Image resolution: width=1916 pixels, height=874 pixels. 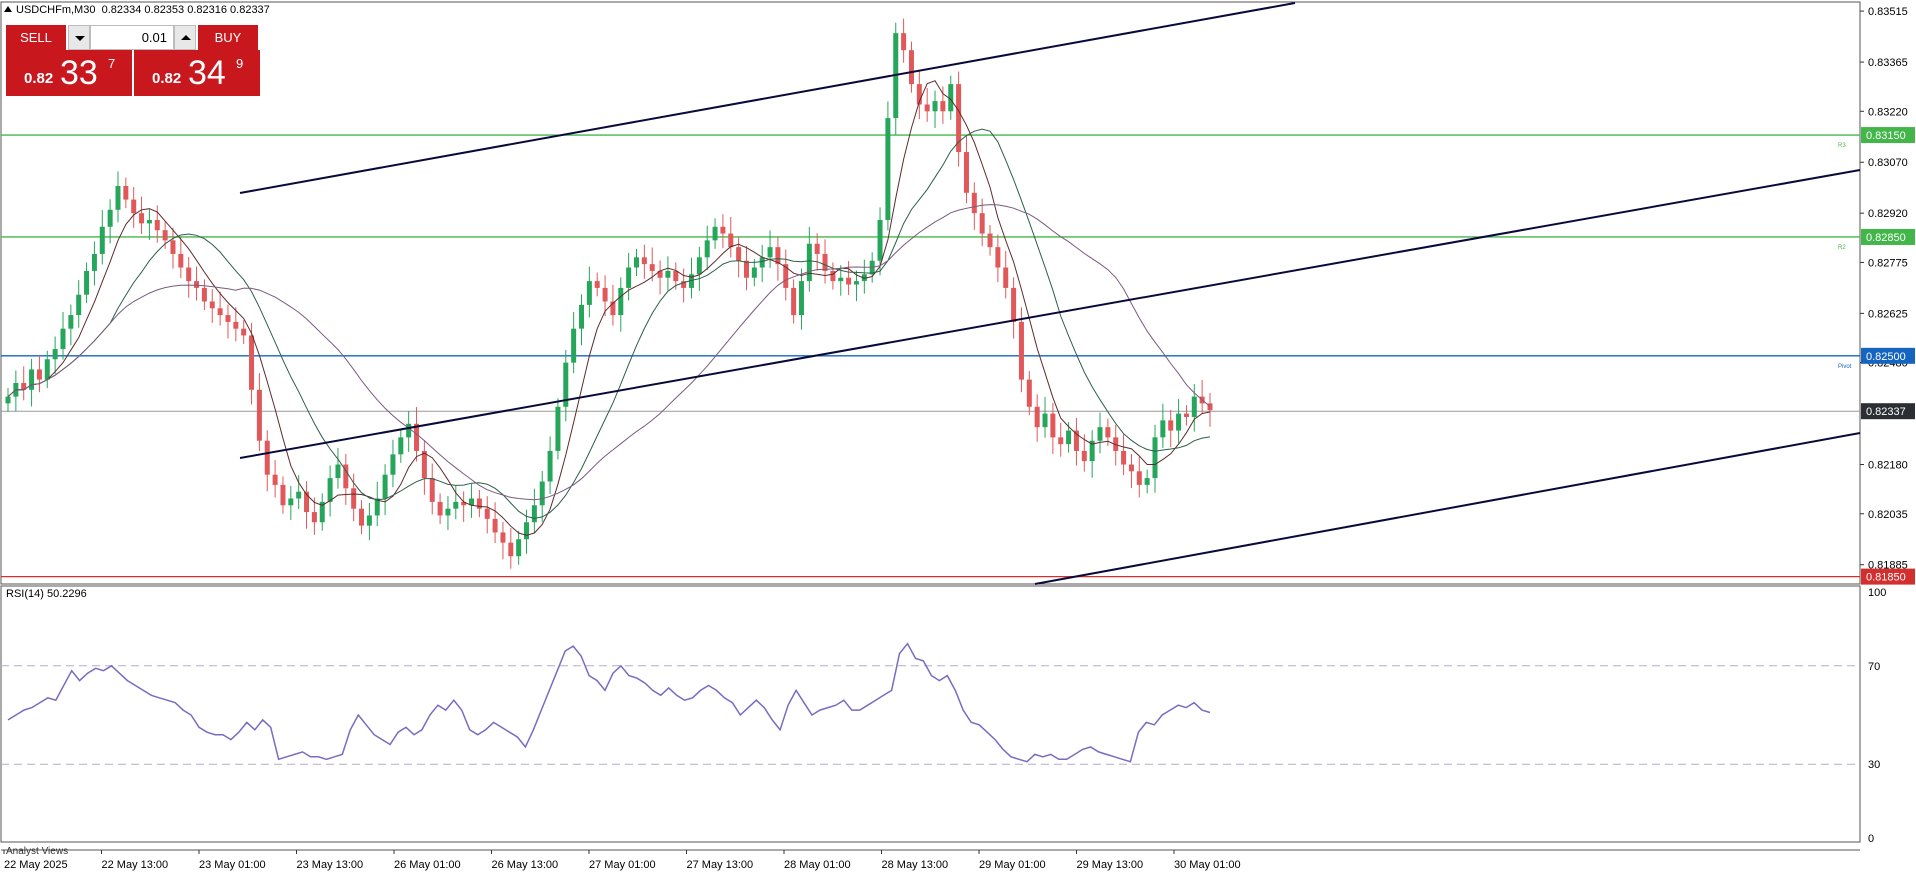 I want to click on rsi-axis-label: 70, so click(x=1874, y=667).